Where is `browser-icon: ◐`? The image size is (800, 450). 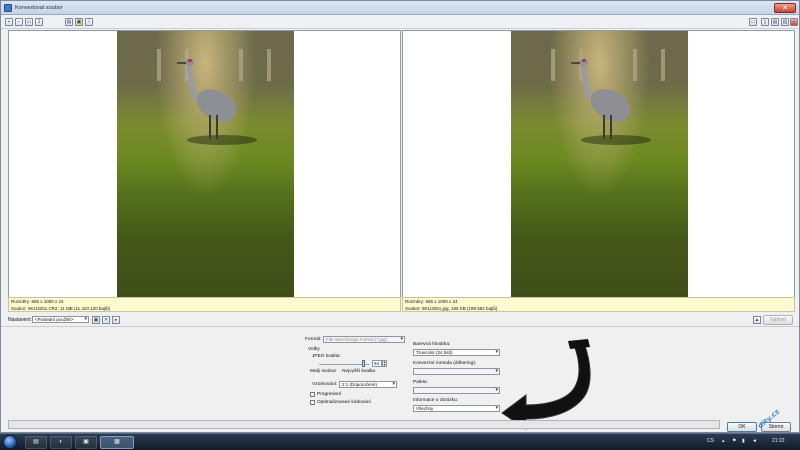
browser-icon: ◐ is located at coordinates (61, 442).